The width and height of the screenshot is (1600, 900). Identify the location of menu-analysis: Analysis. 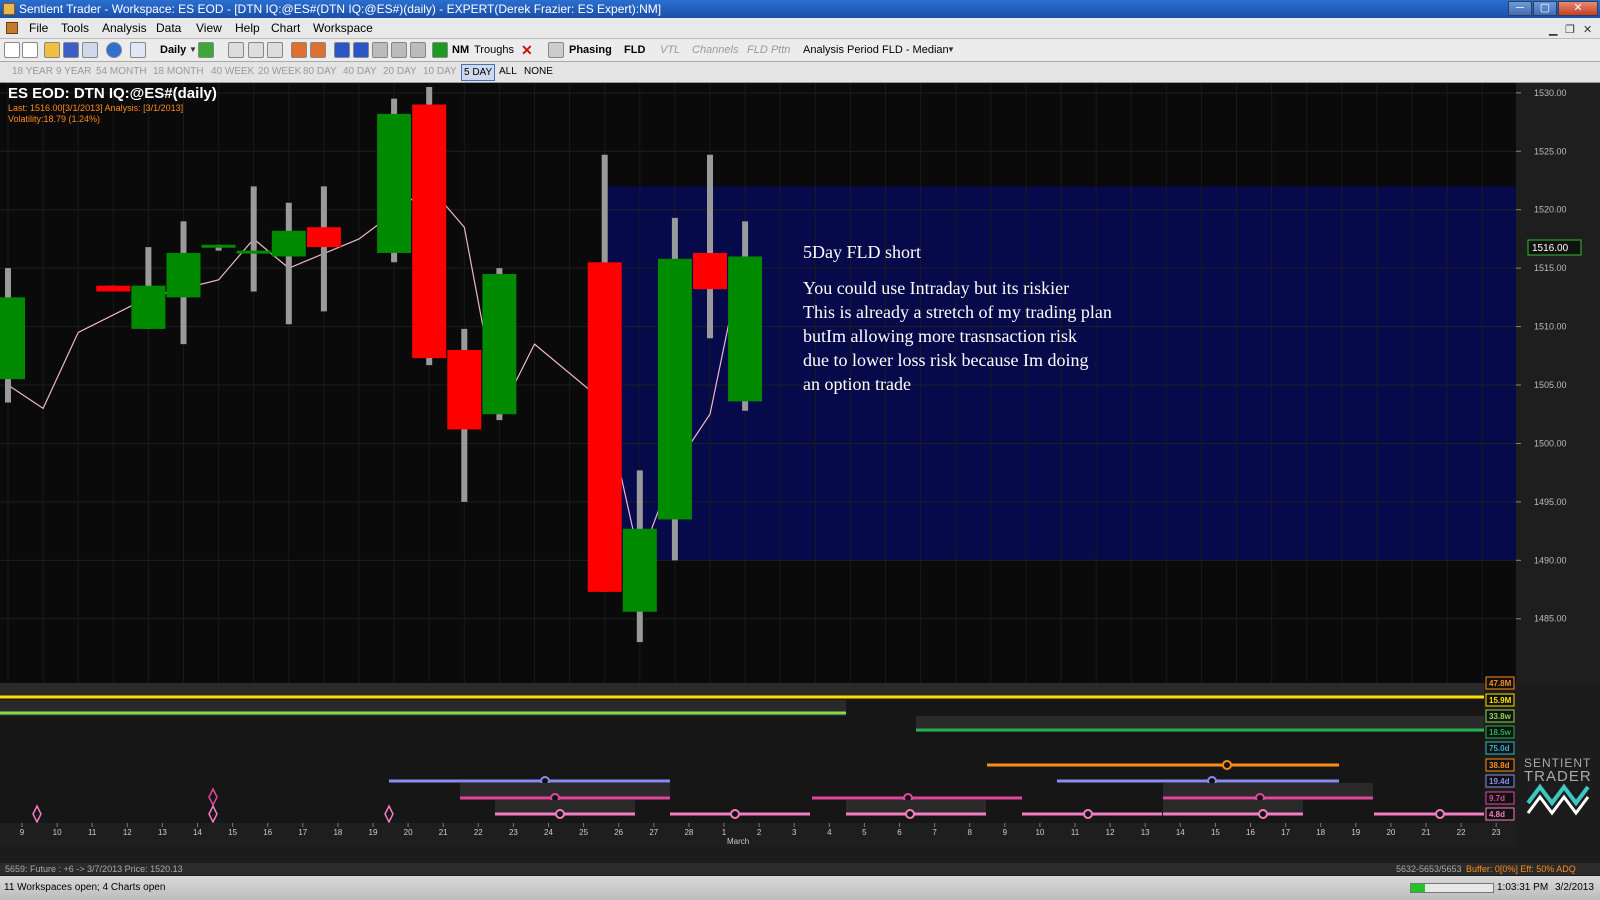
(124, 28).